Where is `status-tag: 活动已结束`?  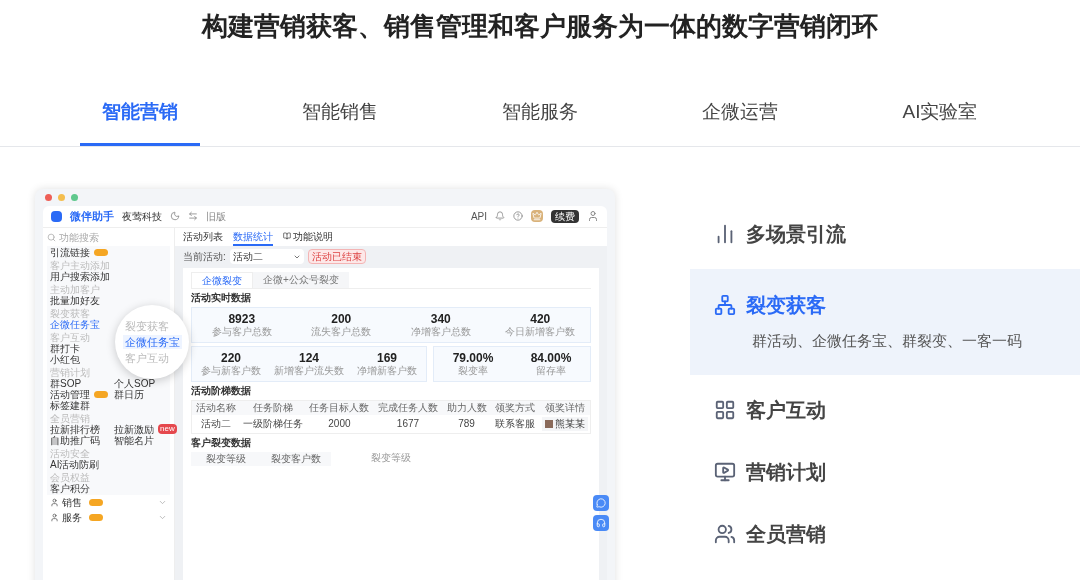 status-tag: 活动已结束 is located at coordinates (336, 256).